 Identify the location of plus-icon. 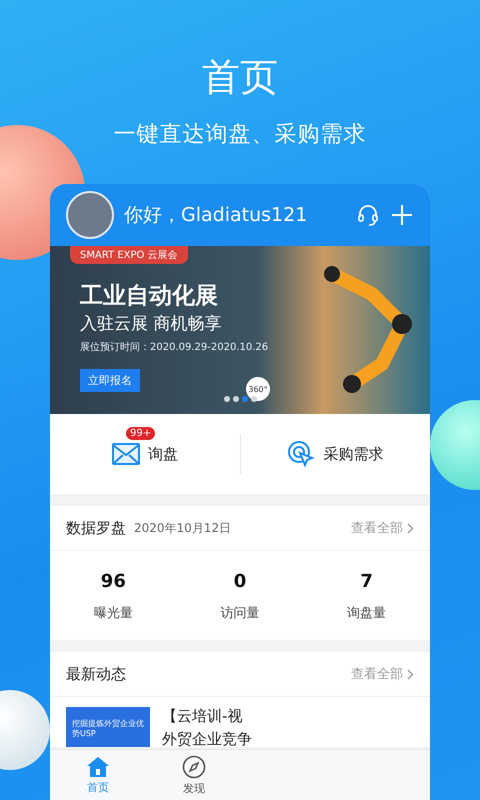
(402, 215).